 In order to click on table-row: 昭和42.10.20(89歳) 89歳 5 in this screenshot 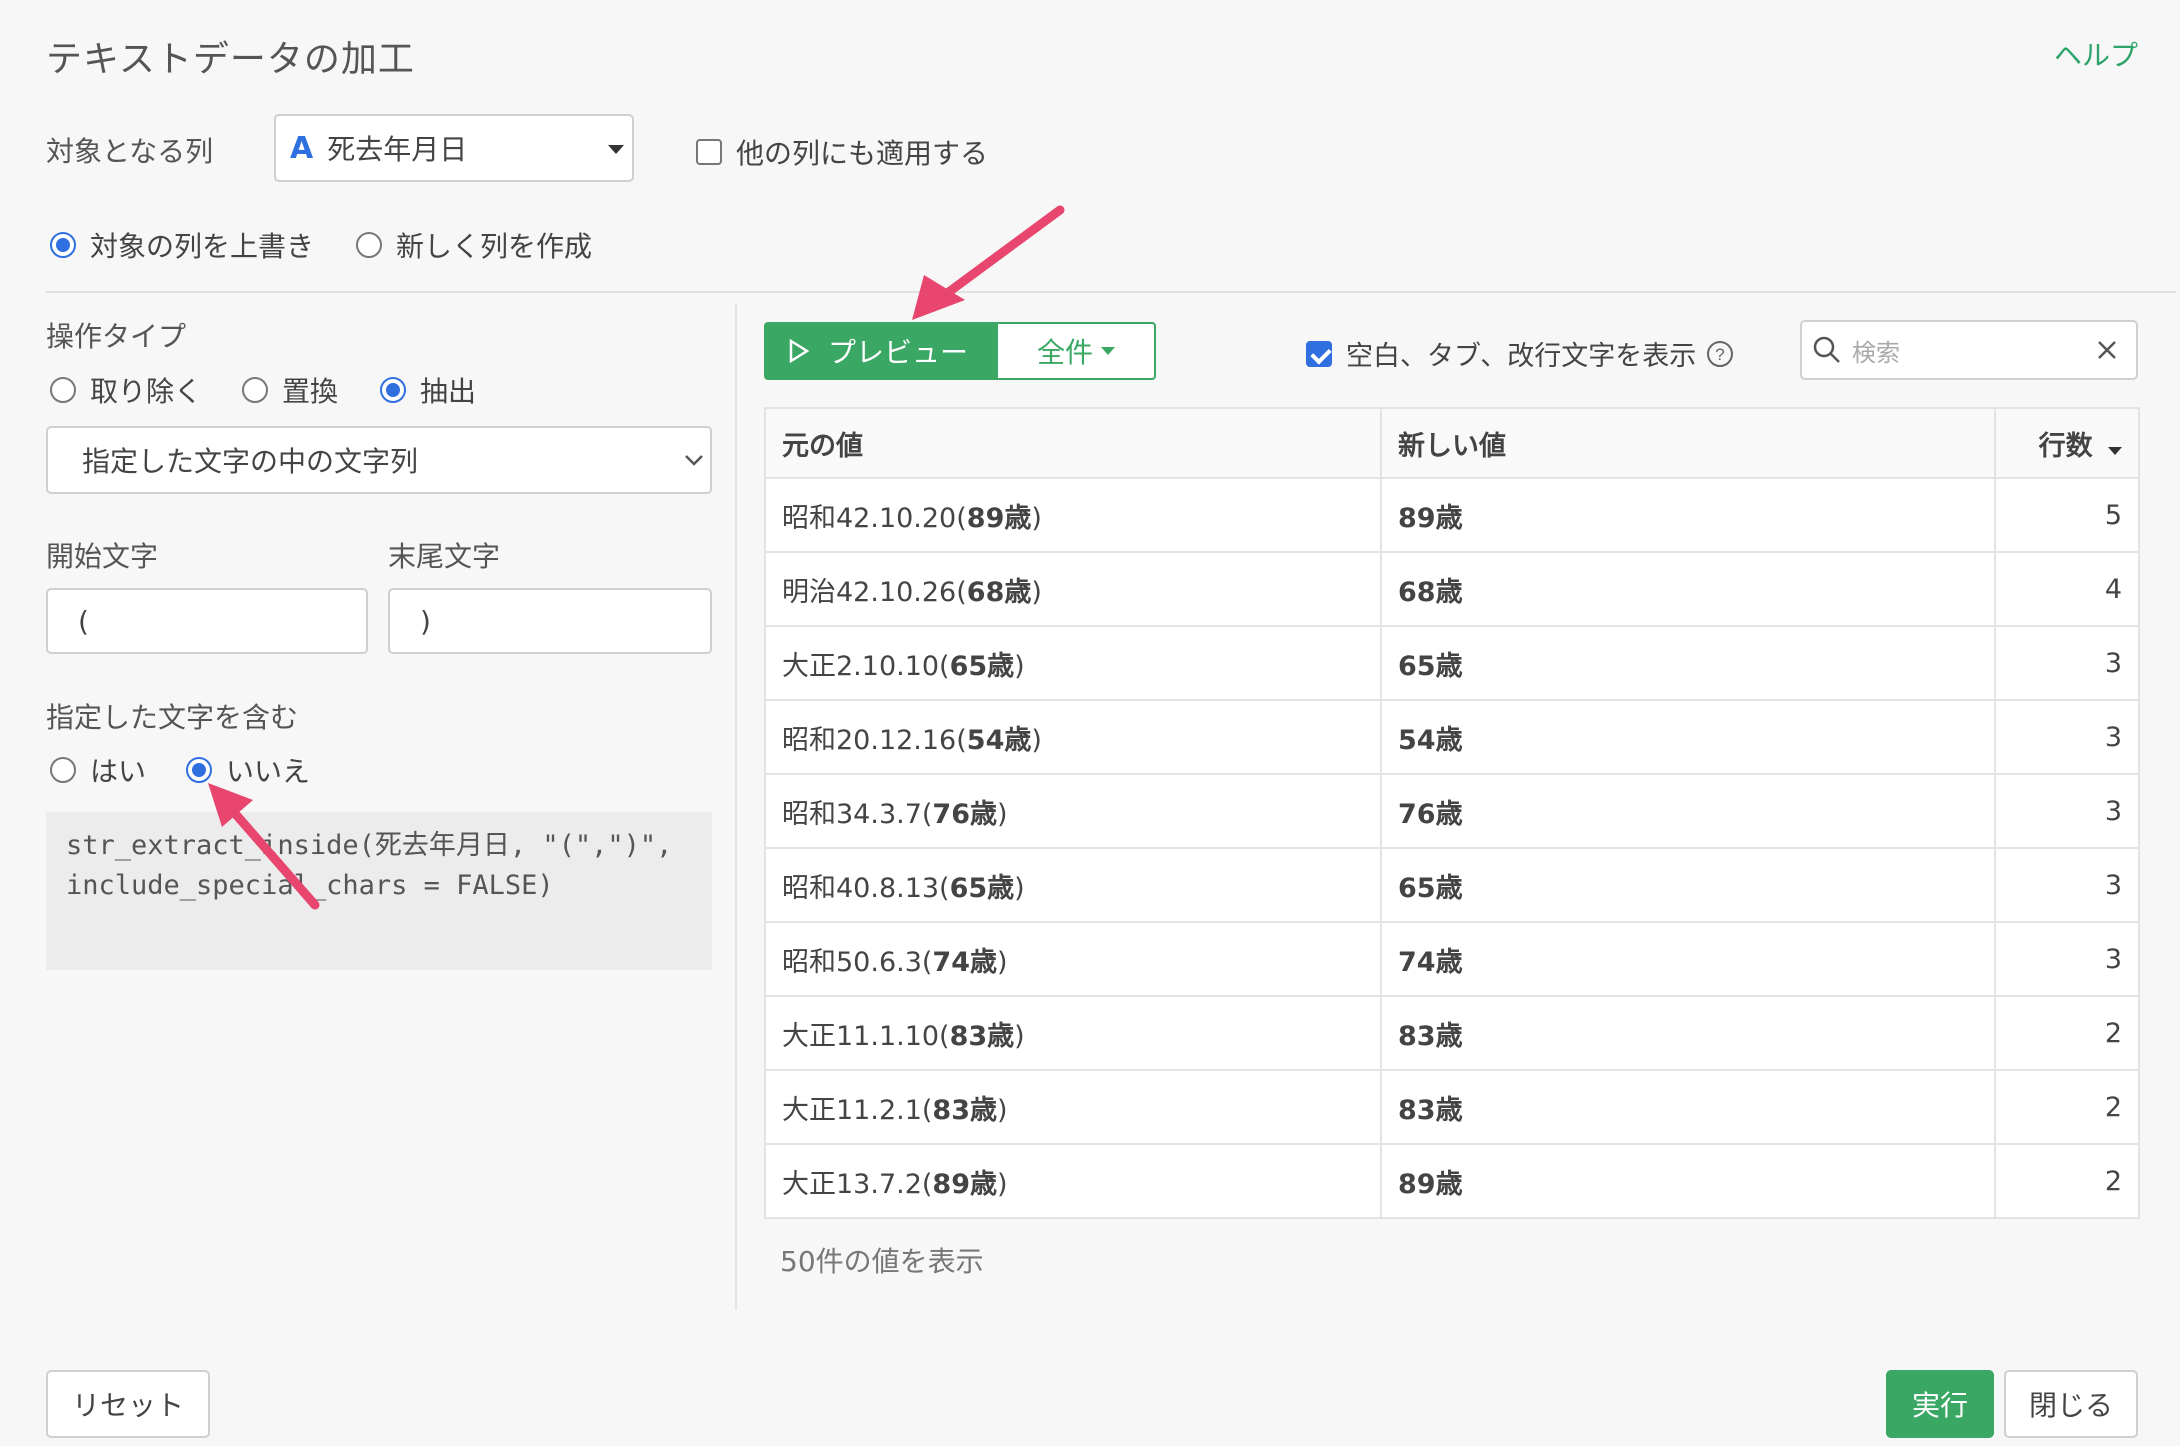, I will do `click(1452, 515)`.